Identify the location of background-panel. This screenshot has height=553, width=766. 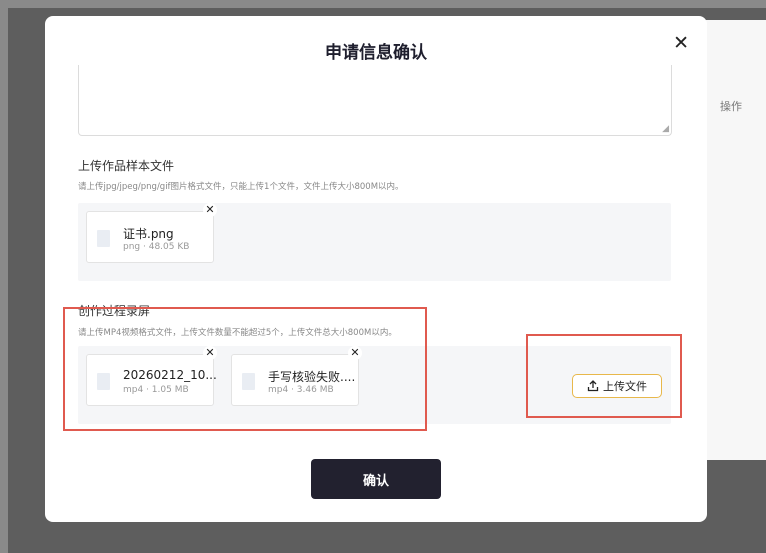
(736, 240).